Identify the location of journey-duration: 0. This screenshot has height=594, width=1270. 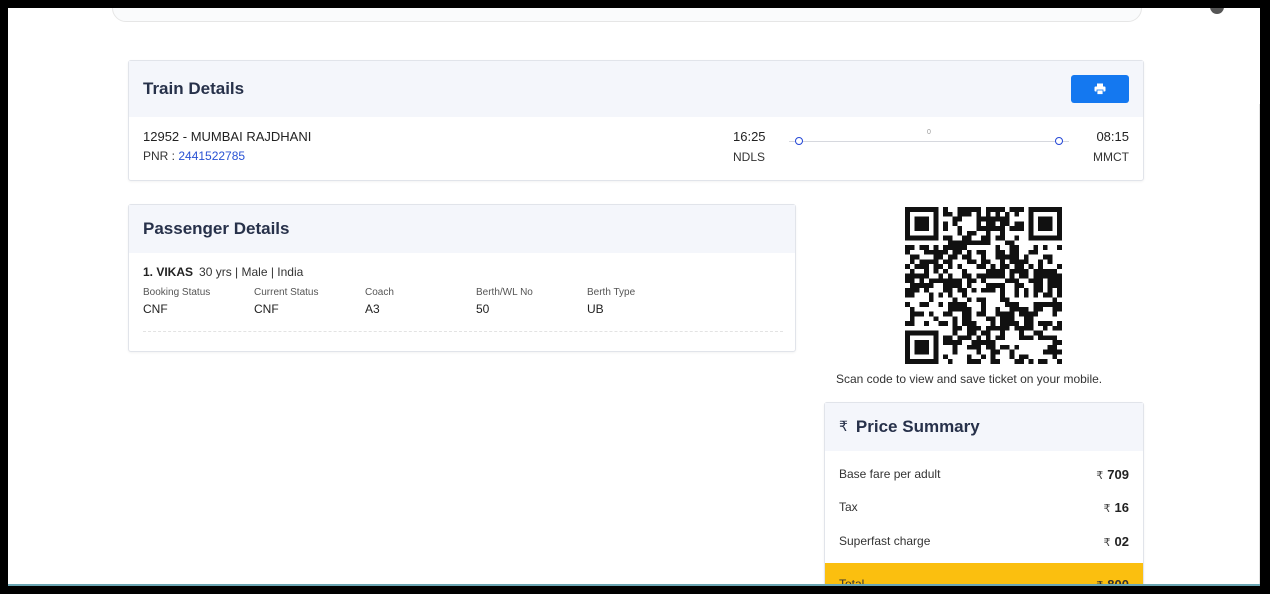
(929, 132).